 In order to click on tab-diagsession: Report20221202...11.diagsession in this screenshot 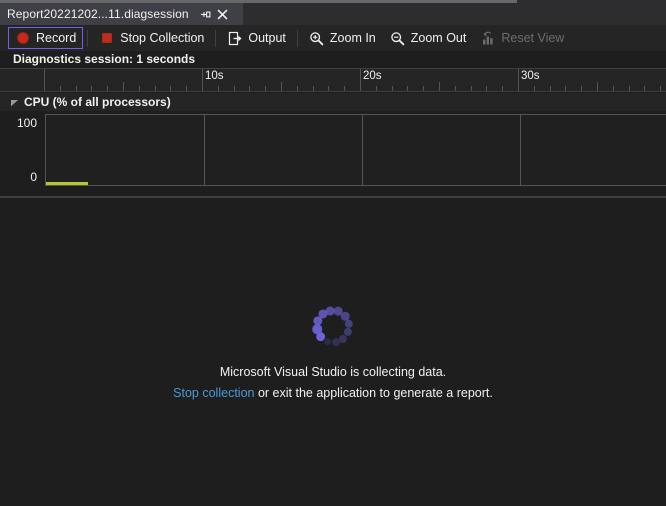, I will do `click(121, 14)`.